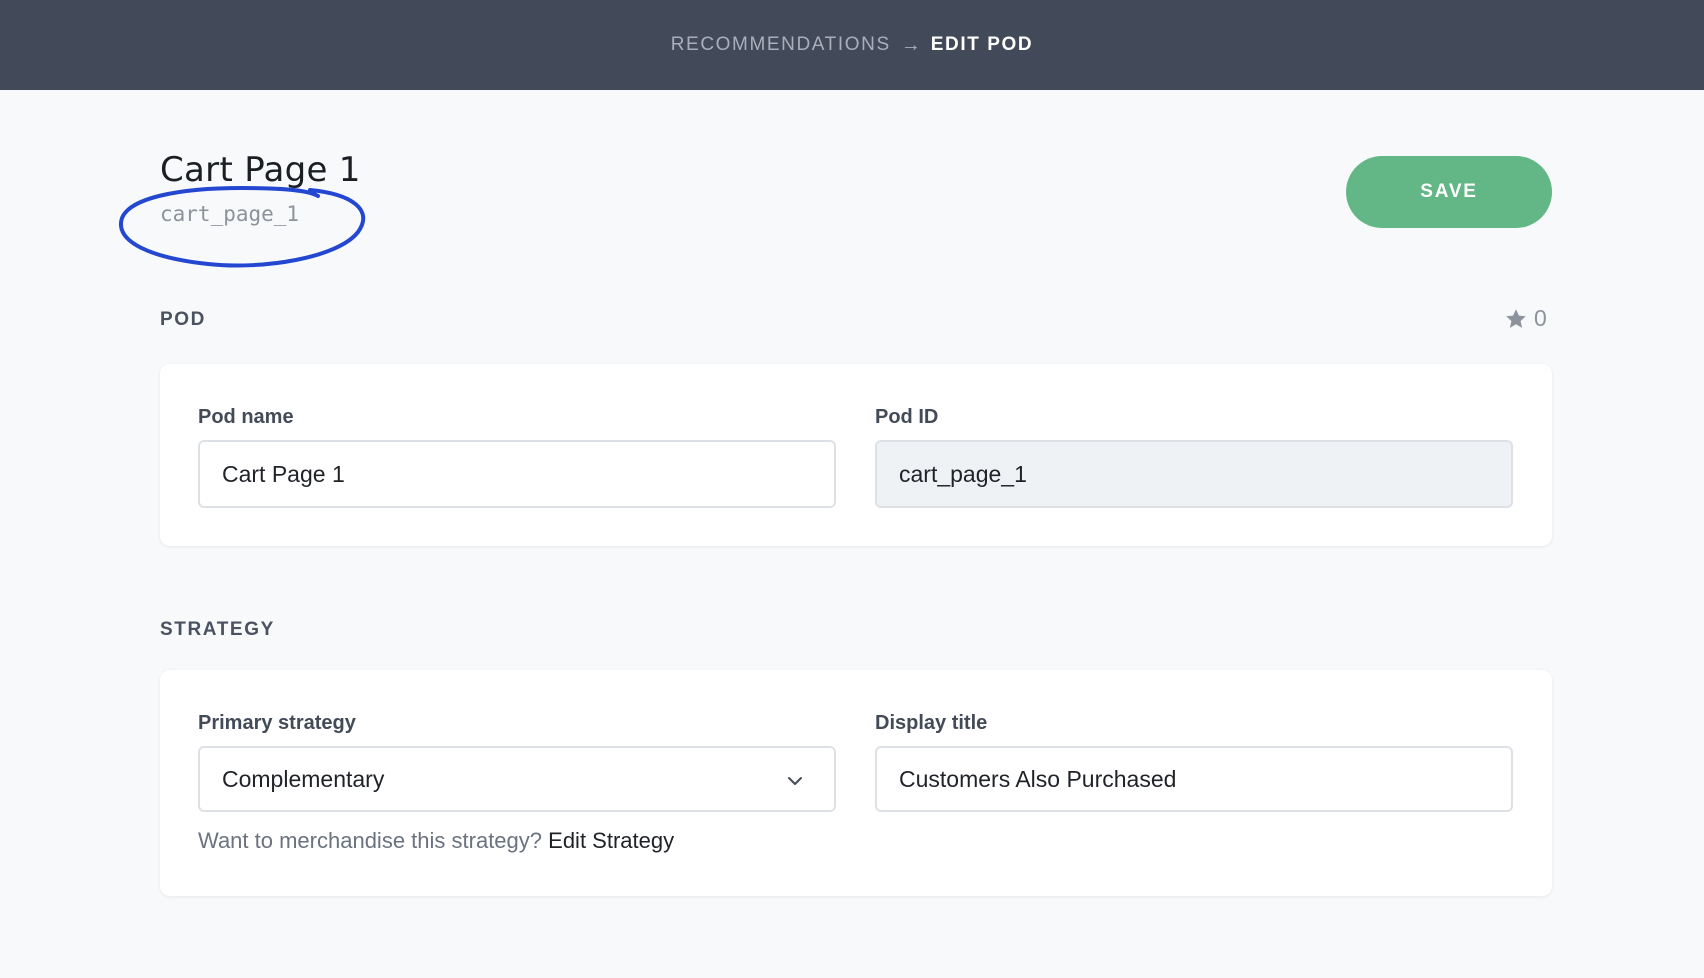  What do you see at coordinates (963, 473) in the screenshot?
I see `pod-id-value: cart_page_1` at bounding box center [963, 473].